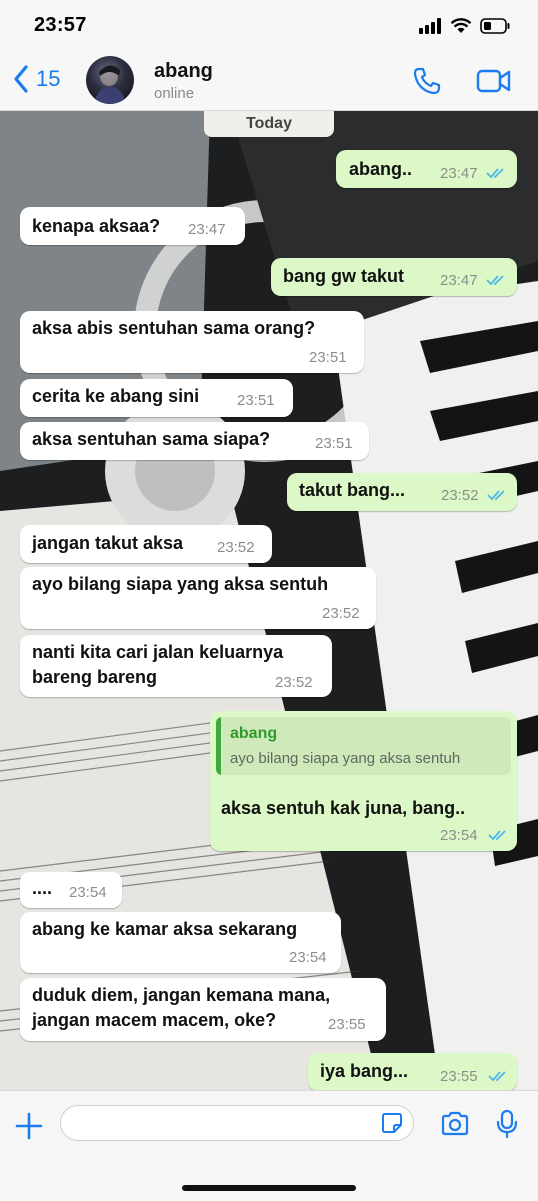 The height and width of the screenshot is (1201, 538). I want to click on message-text: aksa sentuh kak juna, bang.., so click(343, 808).